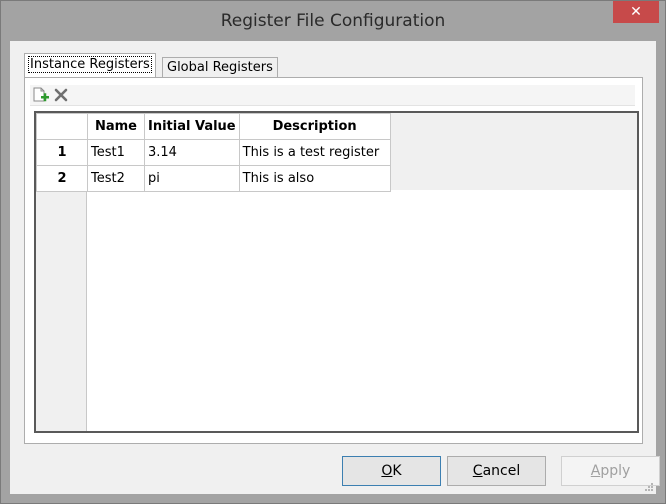 This screenshot has width=666, height=504. What do you see at coordinates (116, 126) in the screenshot?
I see `column-header-name: Name` at bounding box center [116, 126].